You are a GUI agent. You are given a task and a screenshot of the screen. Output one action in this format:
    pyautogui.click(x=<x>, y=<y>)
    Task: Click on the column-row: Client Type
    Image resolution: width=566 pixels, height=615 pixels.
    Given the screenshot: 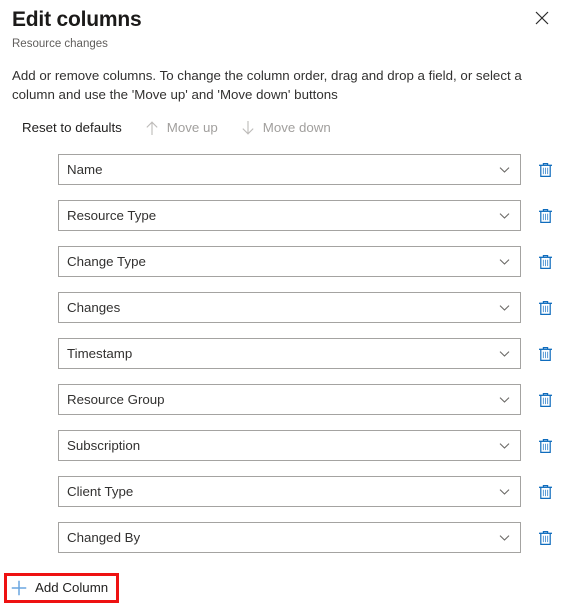 What is the action you would take?
    pyautogui.click(x=283, y=491)
    